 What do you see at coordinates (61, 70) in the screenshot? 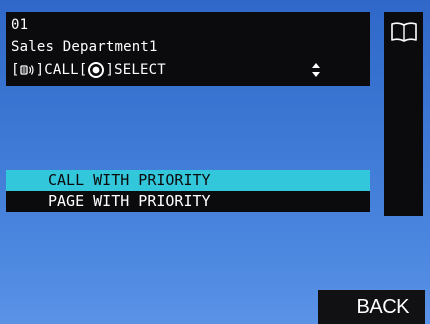
I see `call-hint-label: CALL` at bounding box center [61, 70].